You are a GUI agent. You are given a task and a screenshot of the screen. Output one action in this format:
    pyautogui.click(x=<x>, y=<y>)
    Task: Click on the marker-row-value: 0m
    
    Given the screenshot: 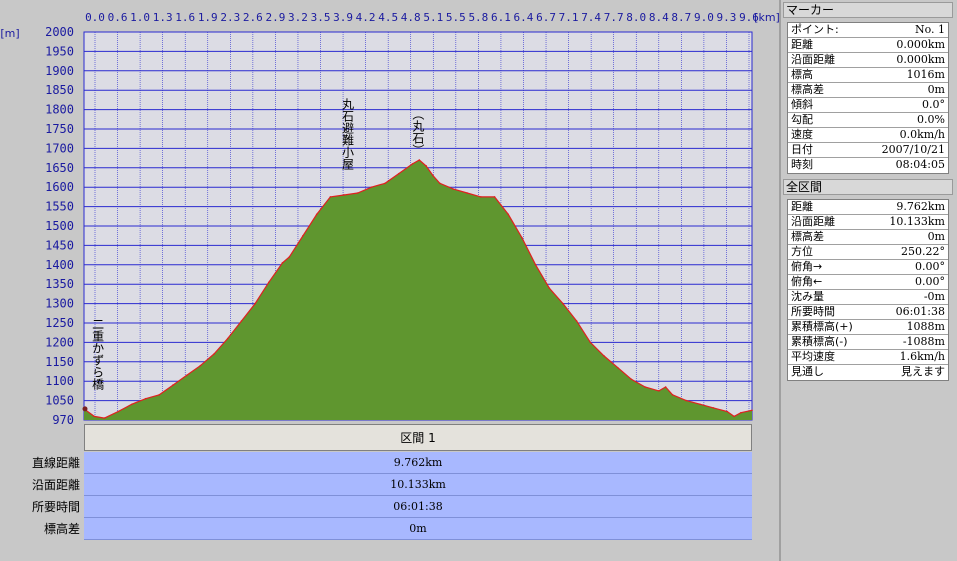 What is the action you would take?
    pyautogui.click(x=936, y=89)
    